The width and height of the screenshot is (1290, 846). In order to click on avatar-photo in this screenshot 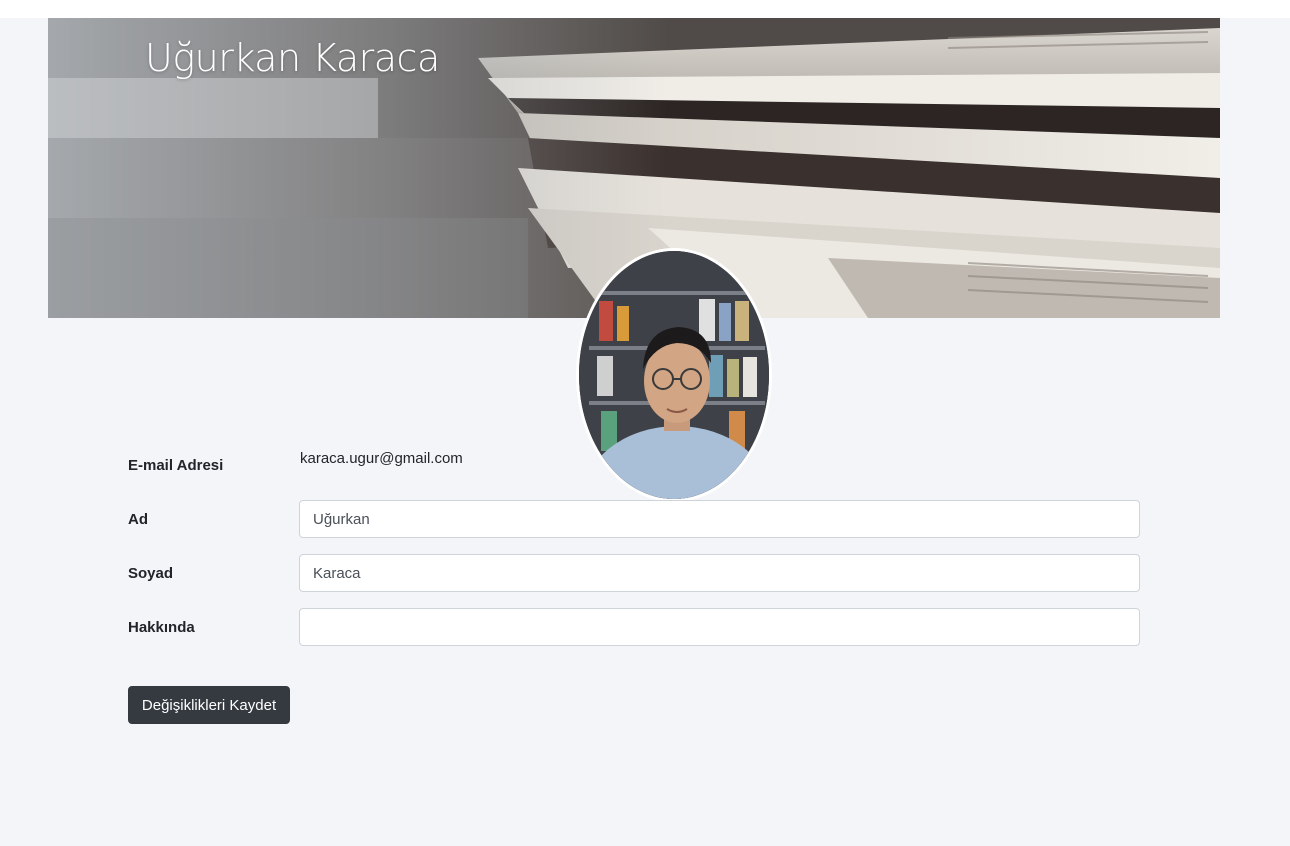, I will do `click(674, 375)`.